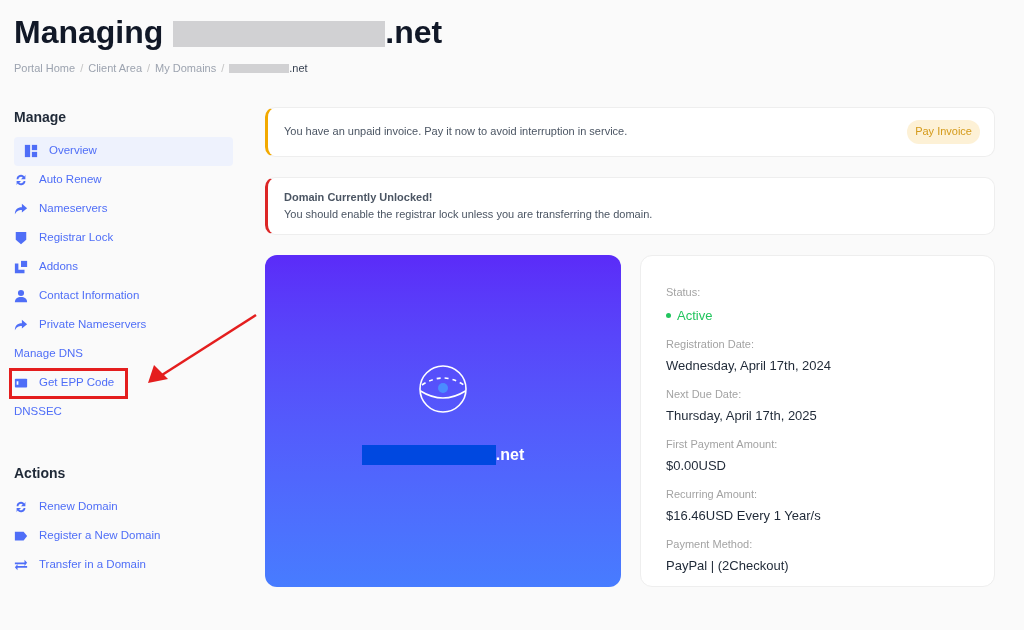 This screenshot has width=1024, height=630. I want to click on alert-message: You should enable the registrar lock unless you are transferring the domain., so click(469, 214).